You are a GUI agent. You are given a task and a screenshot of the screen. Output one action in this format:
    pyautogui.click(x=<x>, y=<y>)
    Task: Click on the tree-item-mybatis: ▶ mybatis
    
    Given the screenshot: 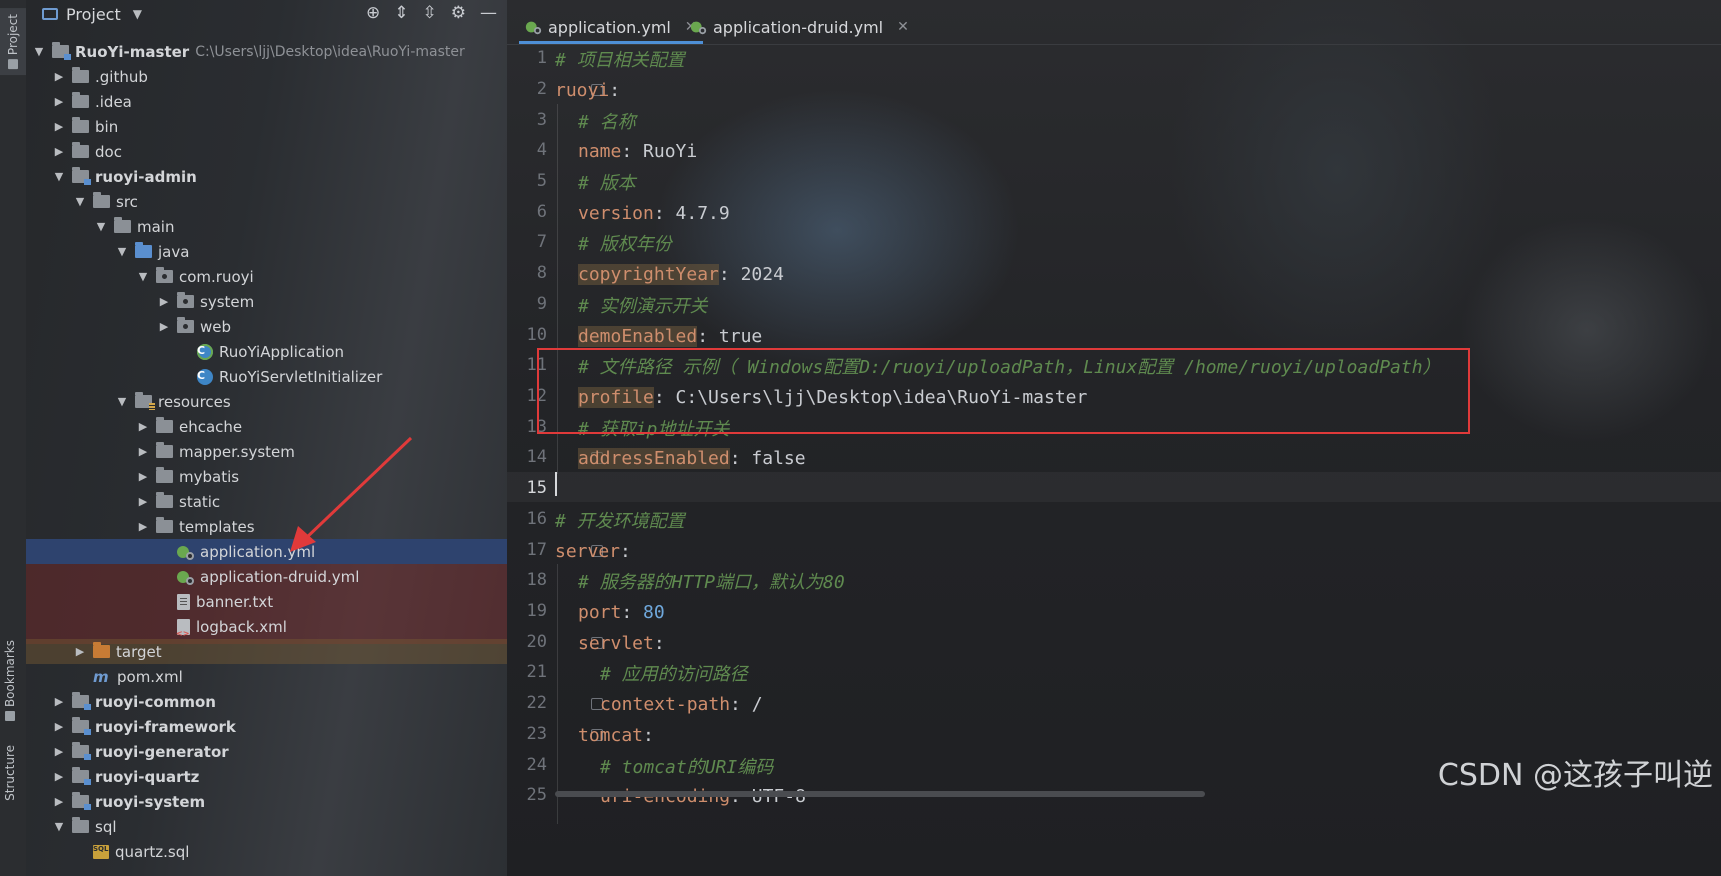 What is the action you would take?
    pyautogui.click(x=266, y=476)
    